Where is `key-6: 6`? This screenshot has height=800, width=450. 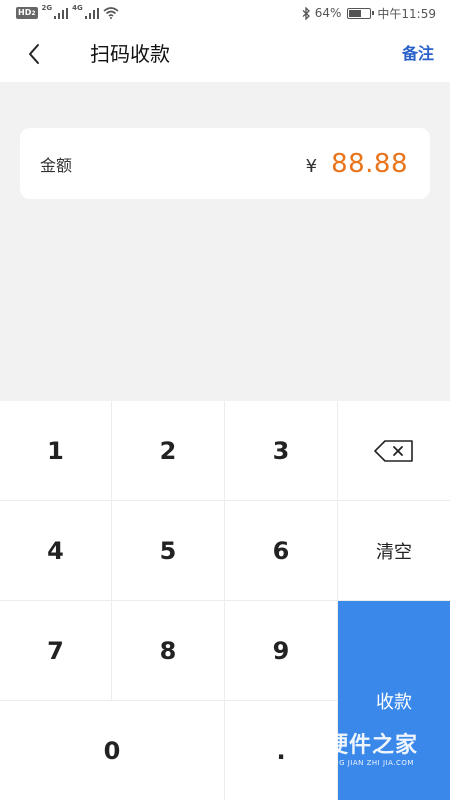
key-6: 6 is located at coordinates (281, 551).